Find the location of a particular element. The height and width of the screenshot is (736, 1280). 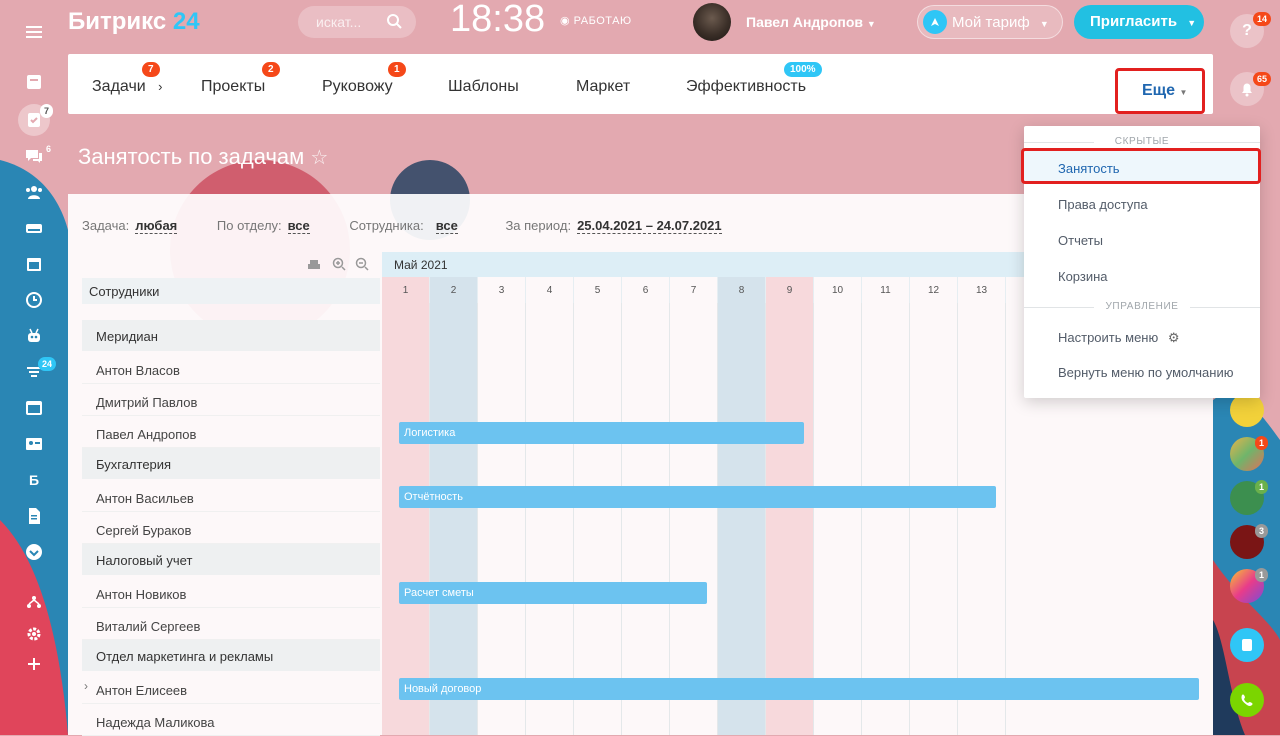

department-row: Налоговый учет is located at coordinates (231, 559).